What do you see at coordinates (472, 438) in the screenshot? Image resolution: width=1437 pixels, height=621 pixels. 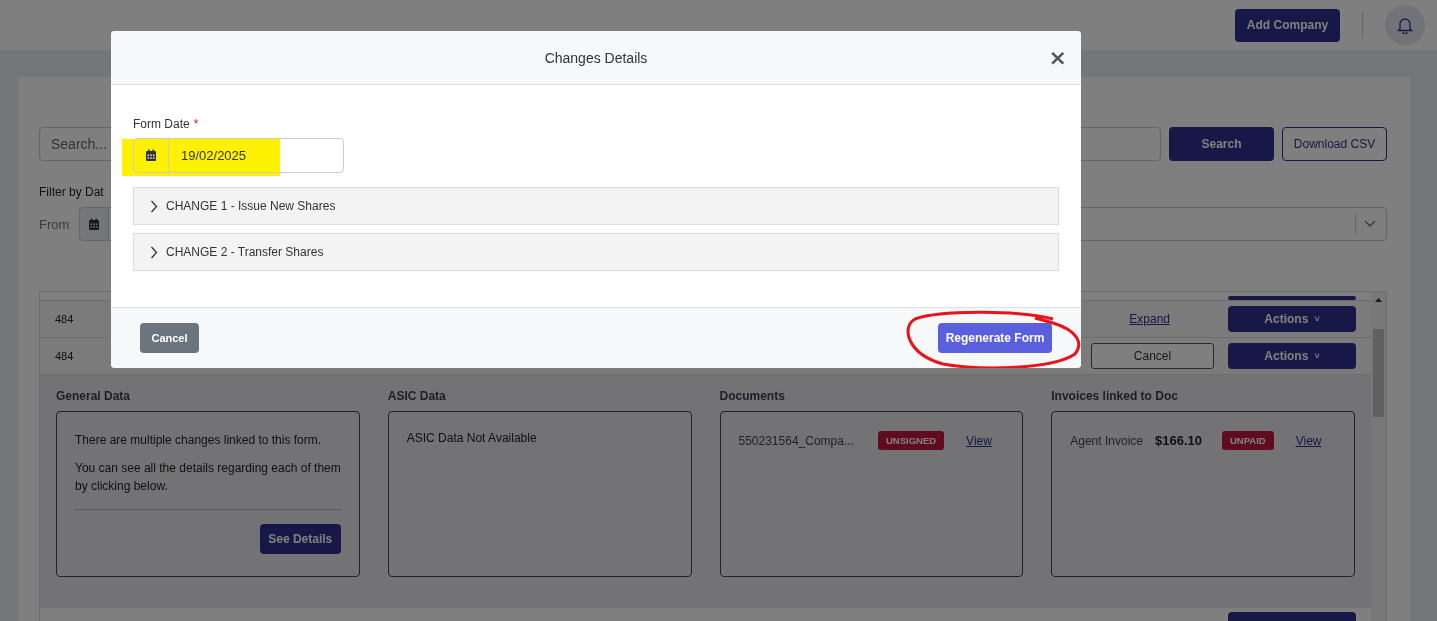 I see `panel-text: ASIC Data Not Available` at bounding box center [472, 438].